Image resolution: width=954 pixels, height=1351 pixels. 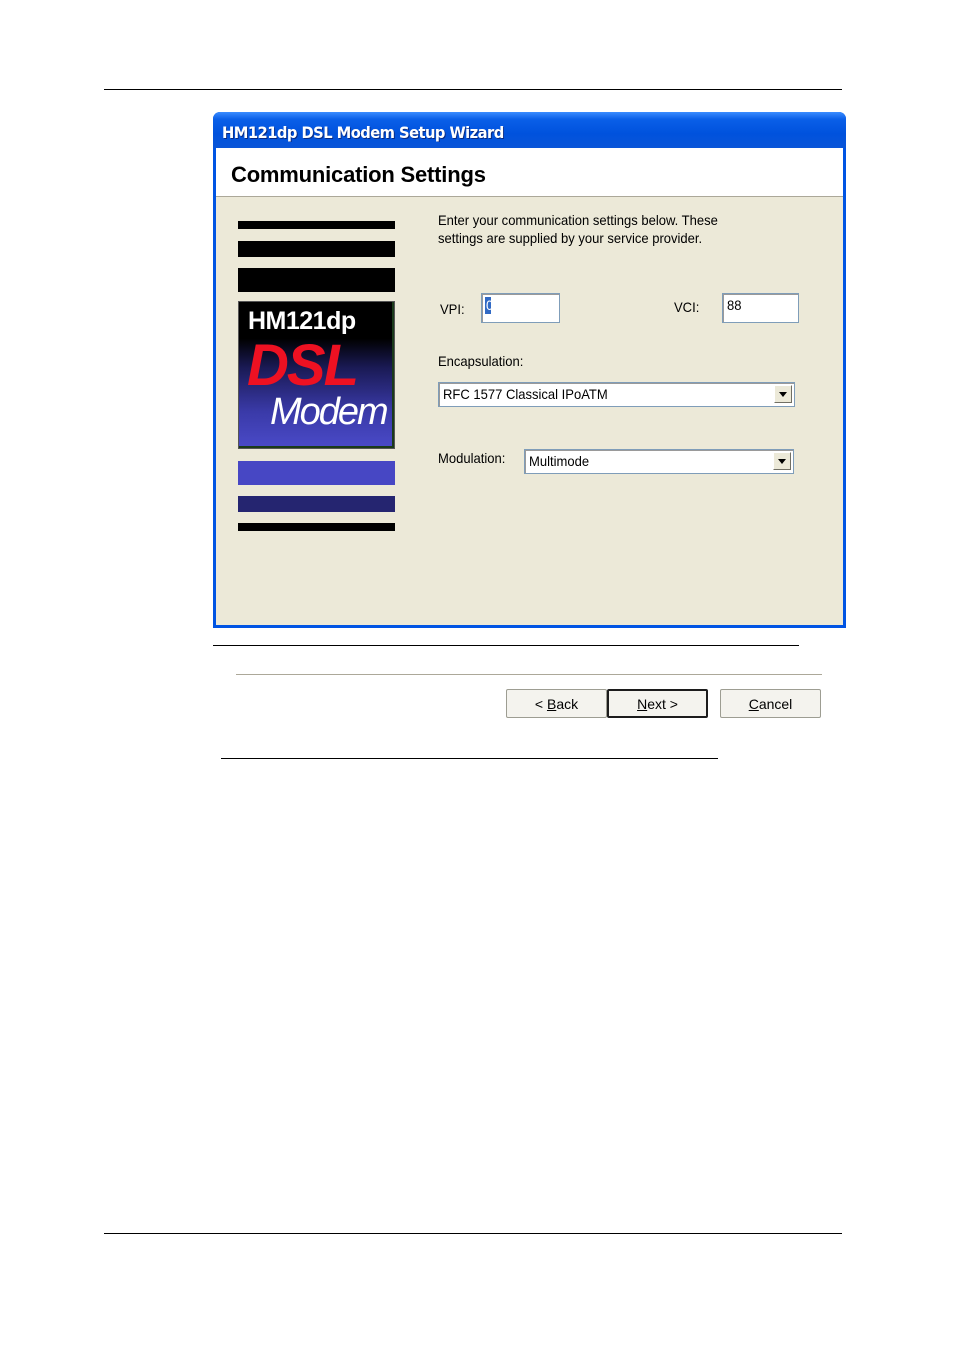 What do you see at coordinates (616, 394) in the screenshot?
I see `encapsulation-select: RFC 1577 Classical IPoATM` at bounding box center [616, 394].